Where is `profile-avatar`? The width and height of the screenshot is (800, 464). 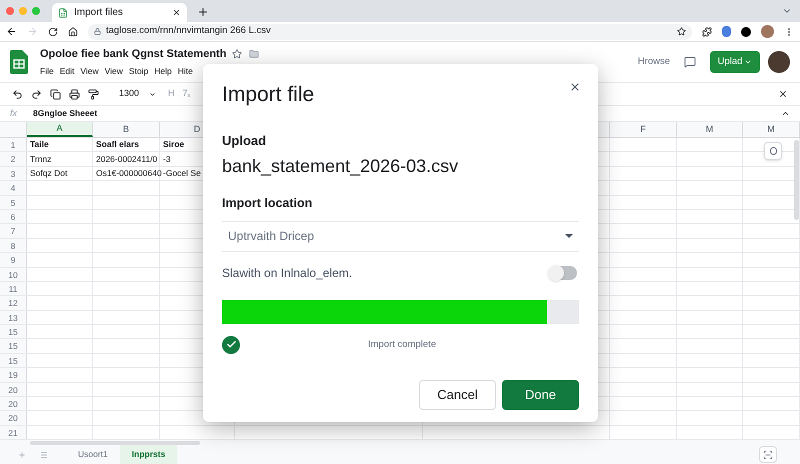 profile-avatar is located at coordinates (767, 31).